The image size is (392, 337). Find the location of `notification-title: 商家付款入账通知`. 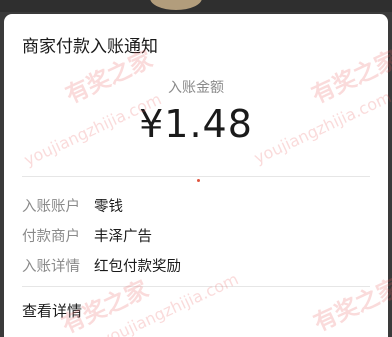

notification-title: 商家付款入账通知 is located at coordinates (90, 47).